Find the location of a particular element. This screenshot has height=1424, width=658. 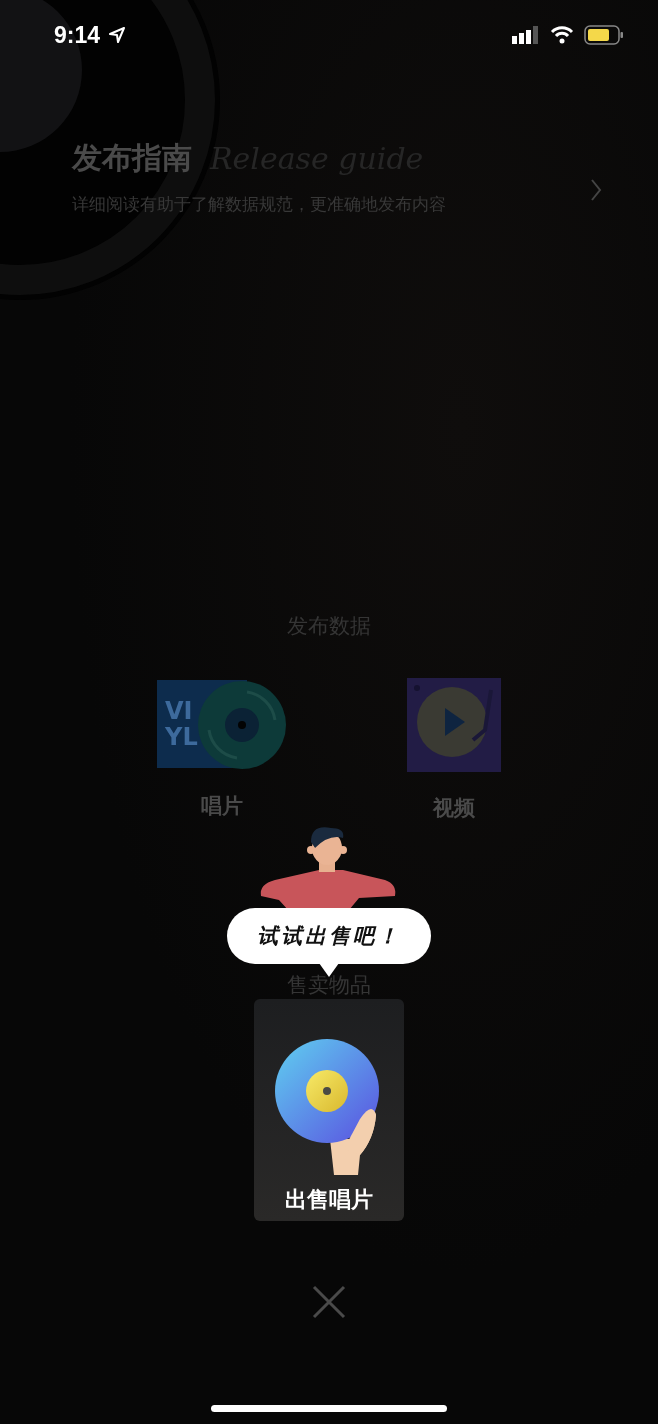

option-label: 唱片 is located at coordinates (222, 806).